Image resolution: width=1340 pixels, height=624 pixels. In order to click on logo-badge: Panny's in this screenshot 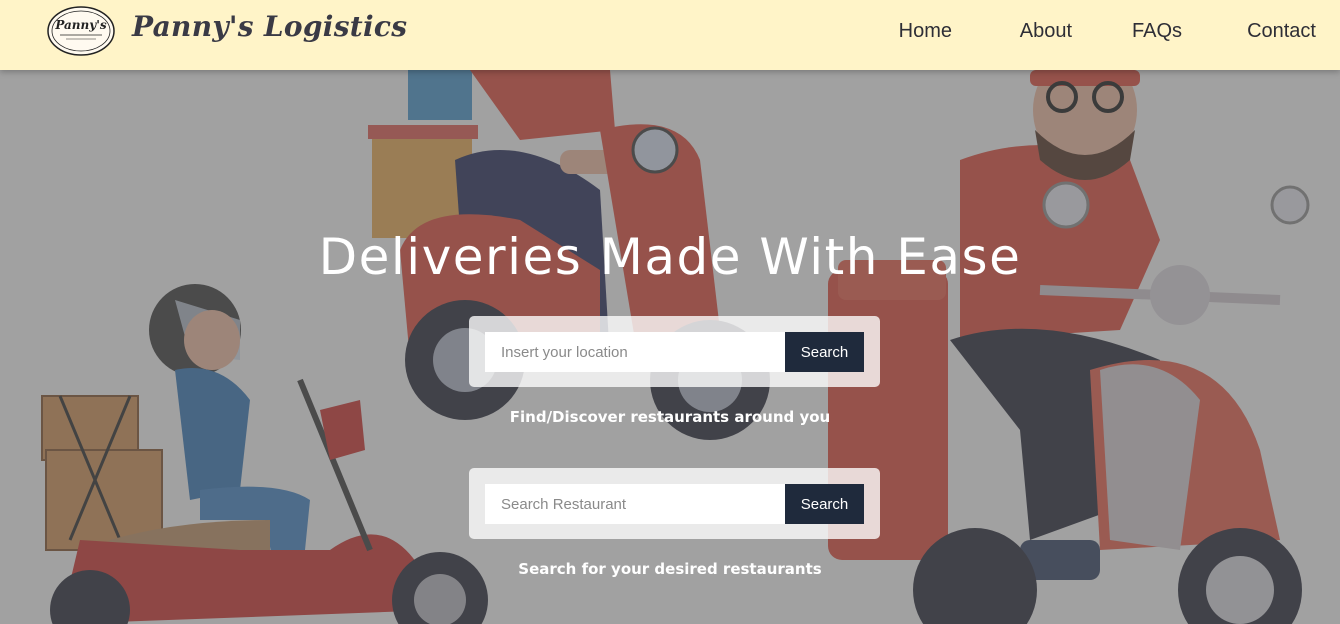, I will do `click(81, 31)`.